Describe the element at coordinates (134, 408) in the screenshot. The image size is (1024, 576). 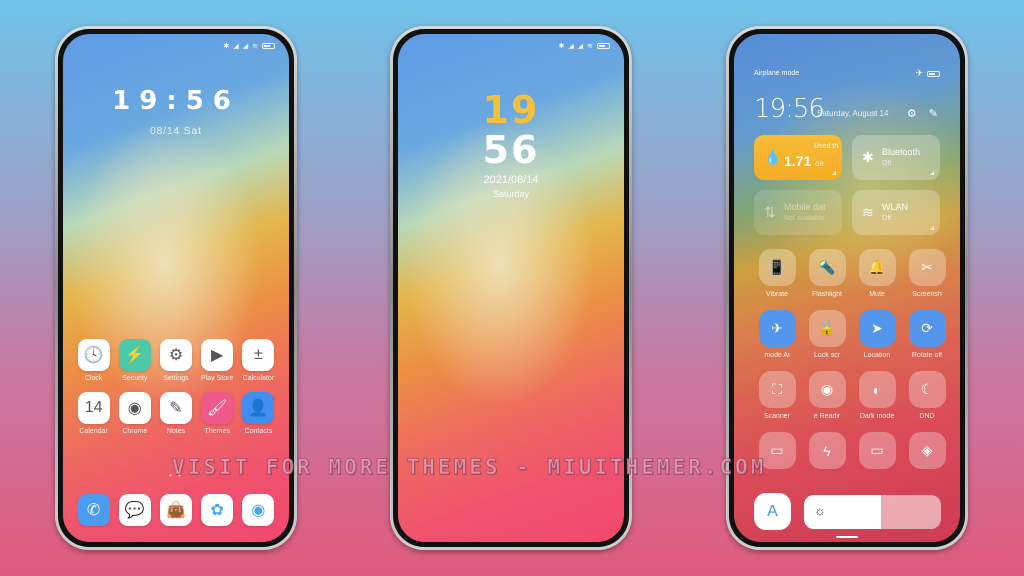
I see `chrome-icon: ◉` at that location.